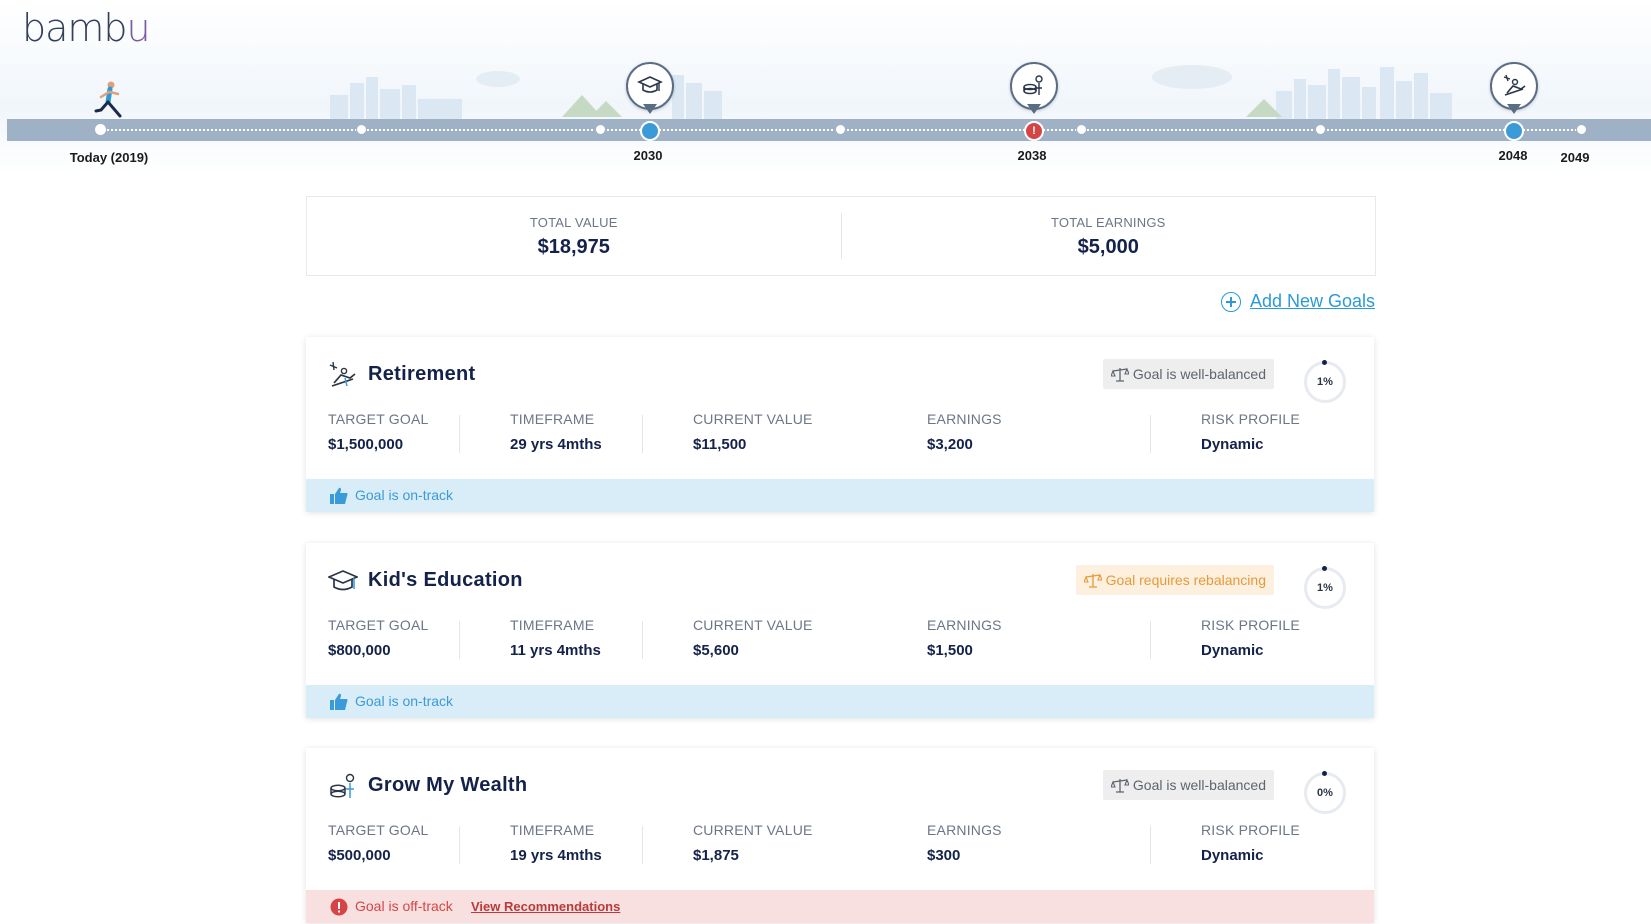  I want to click on timeline-label-2049: 2049, so click(1575, 157).